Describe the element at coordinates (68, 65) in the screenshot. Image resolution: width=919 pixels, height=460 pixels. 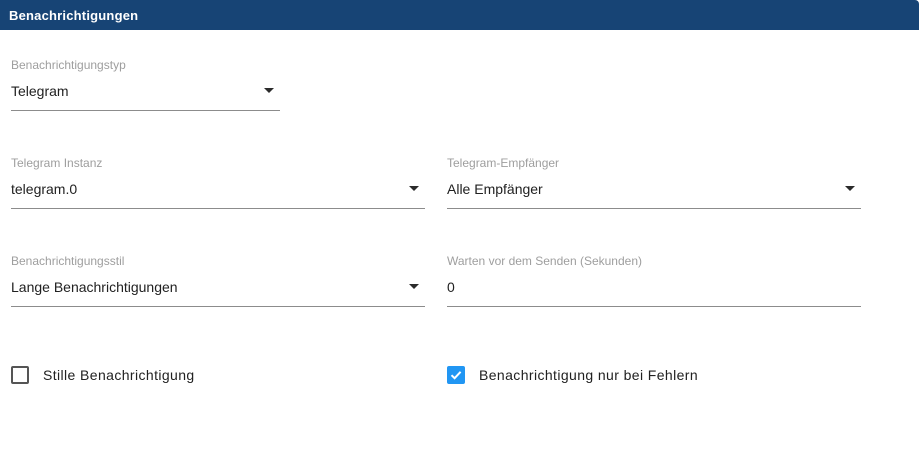
I see `notification-type-label: Benachrichtigungstyp` at that location.